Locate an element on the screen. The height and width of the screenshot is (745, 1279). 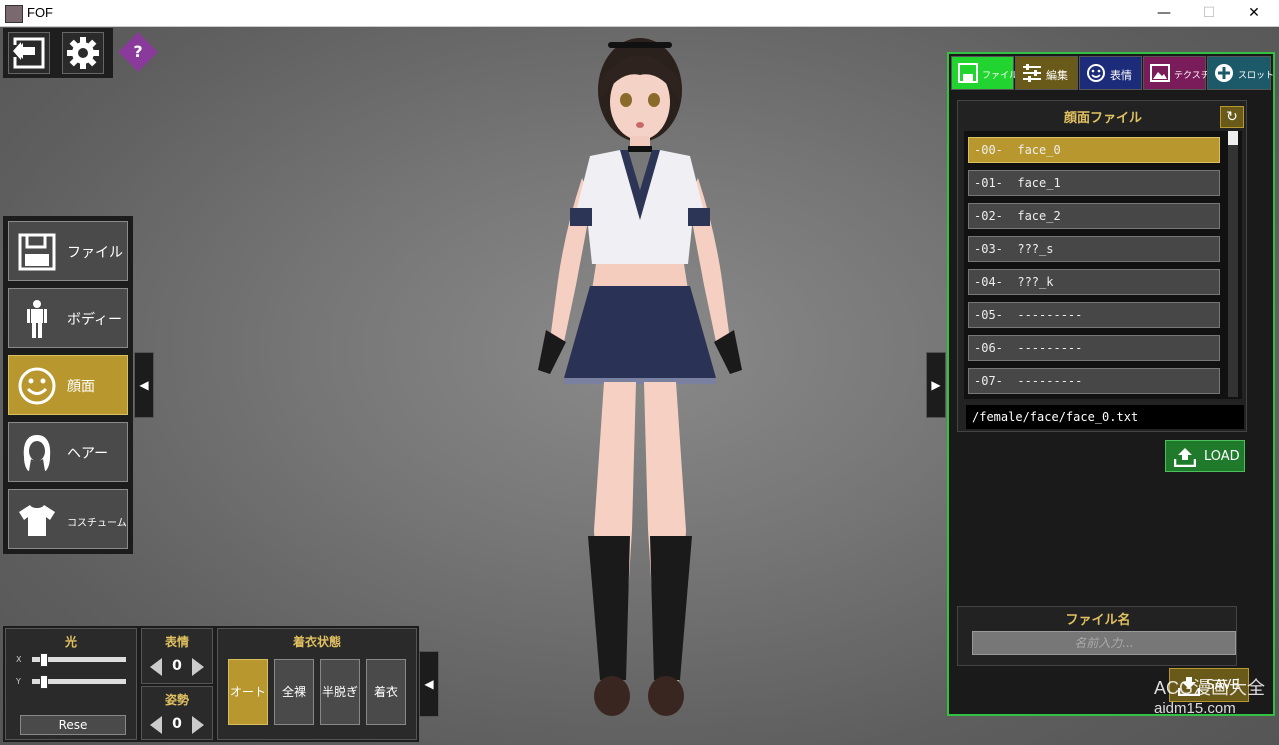
left-menu-collapse-button: ◀ is located at coordinates (144, 385).